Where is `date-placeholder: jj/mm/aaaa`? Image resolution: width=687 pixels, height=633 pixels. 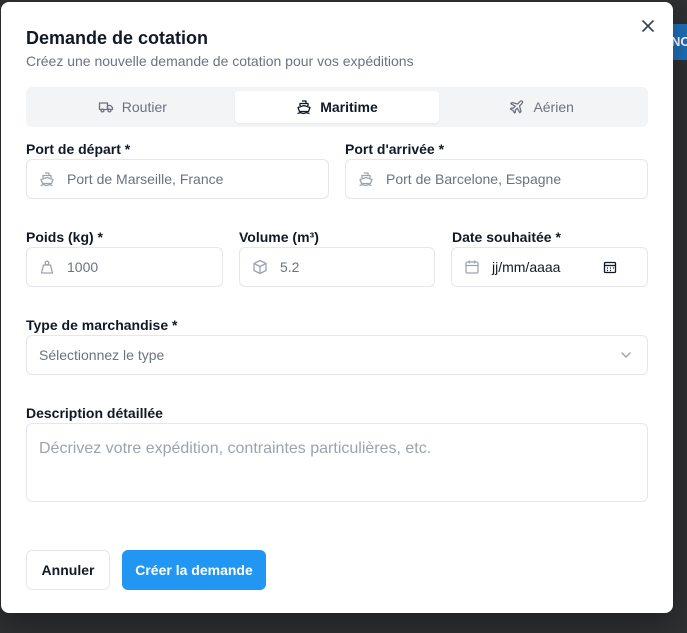
date-placeholder: jj/mm/aaaa is located at coordinates (526, 267).